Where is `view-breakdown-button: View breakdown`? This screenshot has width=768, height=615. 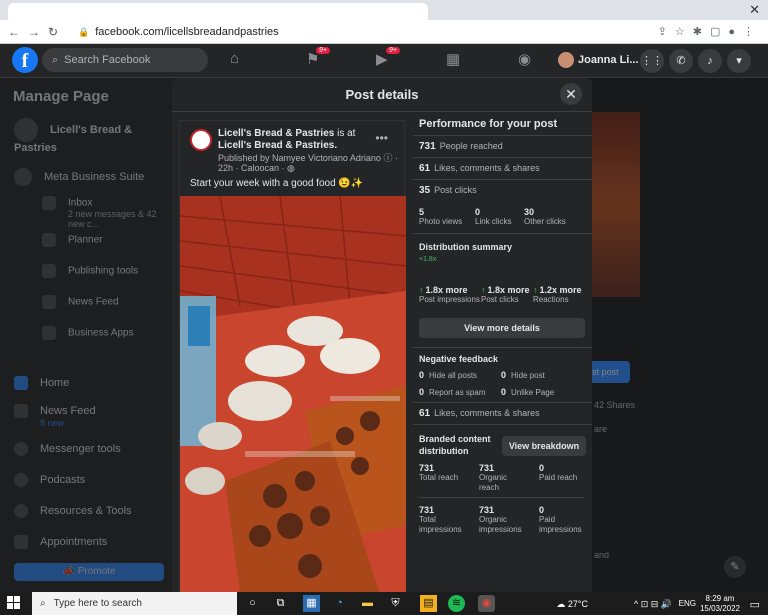 view-breakdown-button: View breakdown is located at coordinates (544, 446).